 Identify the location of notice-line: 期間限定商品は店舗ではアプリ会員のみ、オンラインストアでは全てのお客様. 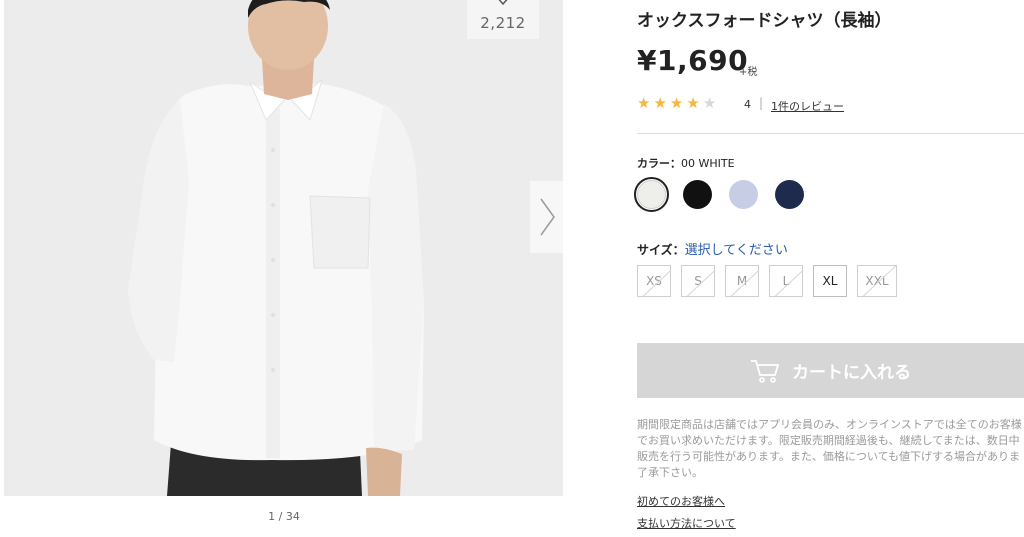
(829, 424).